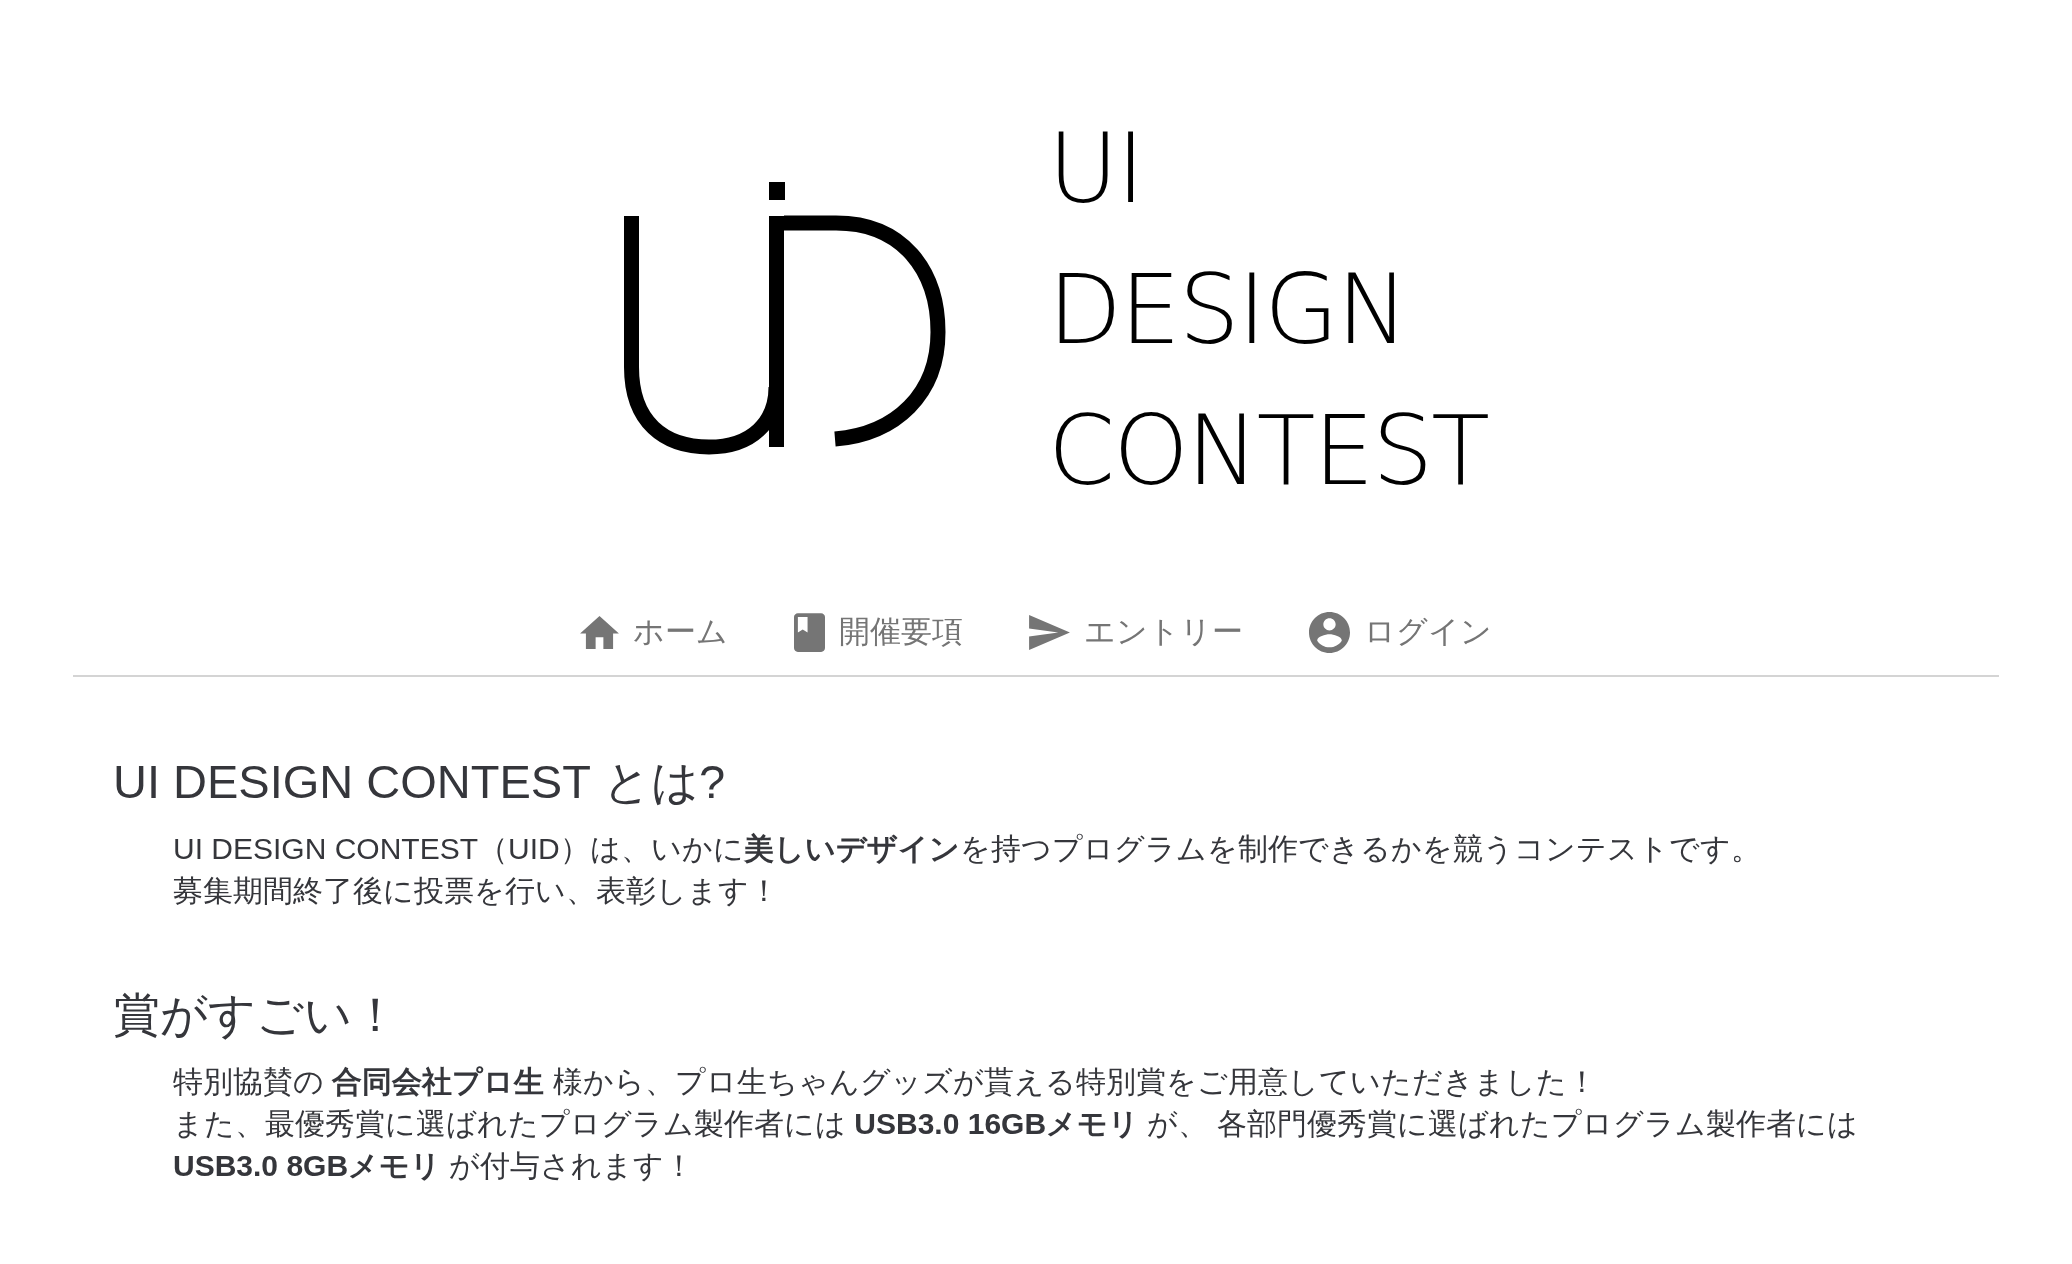  What do you see at coordinates (1268, 310) in the screenshot?
I see `logo-wordmark: UI DESIGN CONTEST` at bounding box center [1268, 310].